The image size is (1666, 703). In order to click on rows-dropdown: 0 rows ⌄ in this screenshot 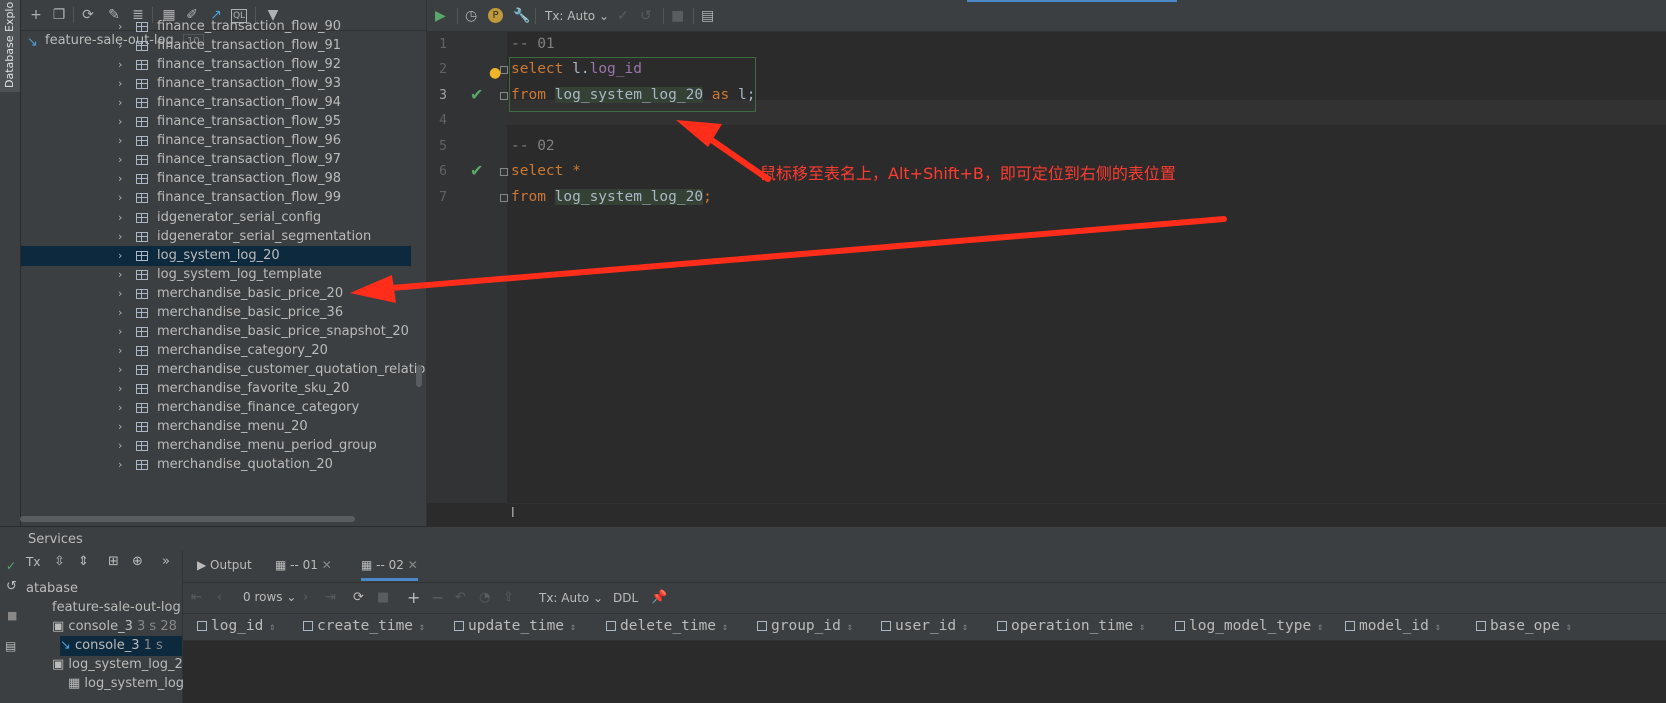, I will do `click(269, 597)`.